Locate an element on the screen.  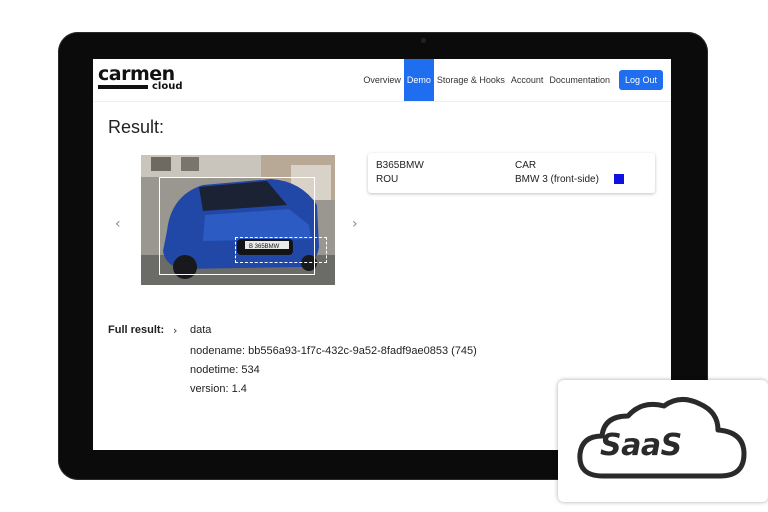
nav-overview: Overview is located at coordinates (382, 80).